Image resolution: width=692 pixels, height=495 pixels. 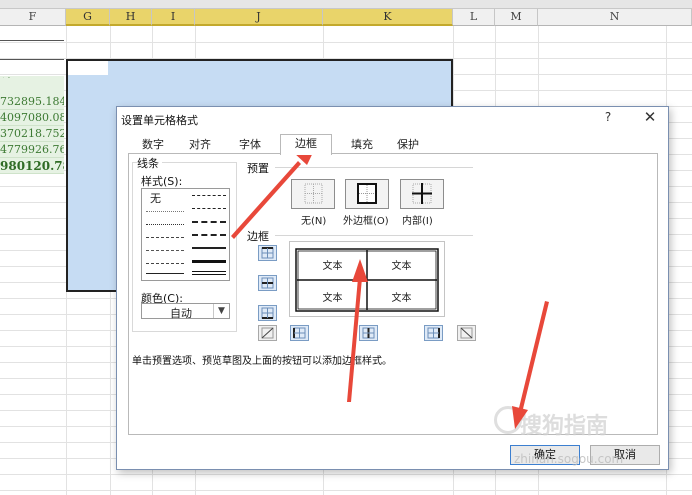 What do you see at coordinates (32, 166) in the screenshot?
I see `f-cell-total: 980120.78` at bounding box center [32, 166].